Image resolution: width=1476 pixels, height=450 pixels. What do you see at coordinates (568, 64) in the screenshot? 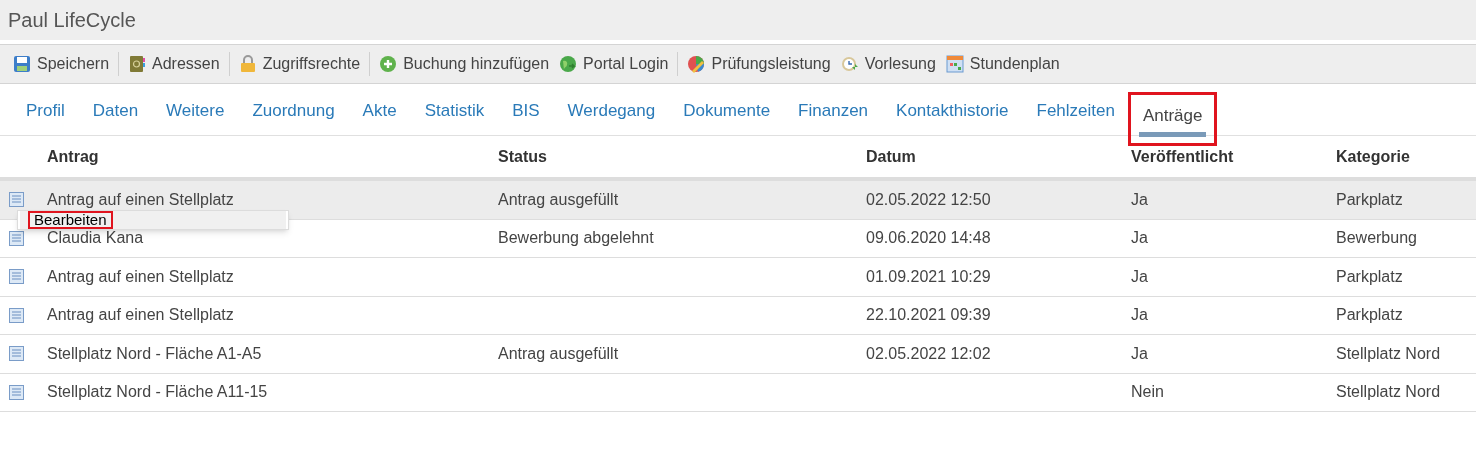
I see `globe-icon` at bounding box center [568, 64].